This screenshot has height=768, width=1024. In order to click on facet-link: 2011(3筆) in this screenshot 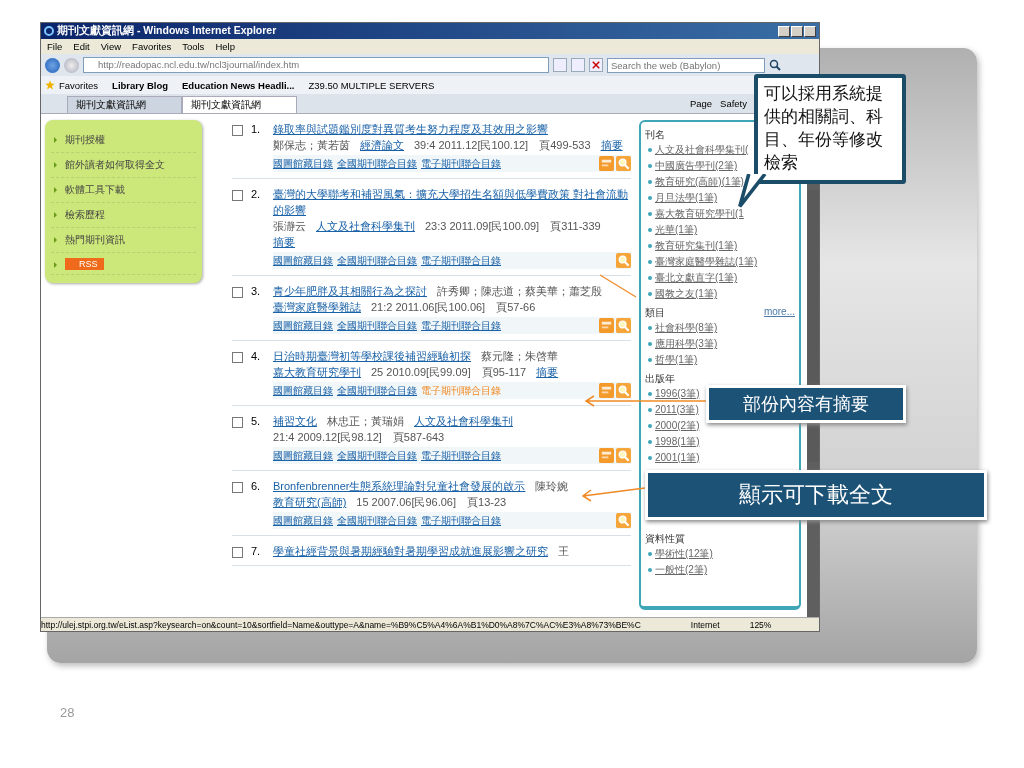, I will do `click(677, 410)`.